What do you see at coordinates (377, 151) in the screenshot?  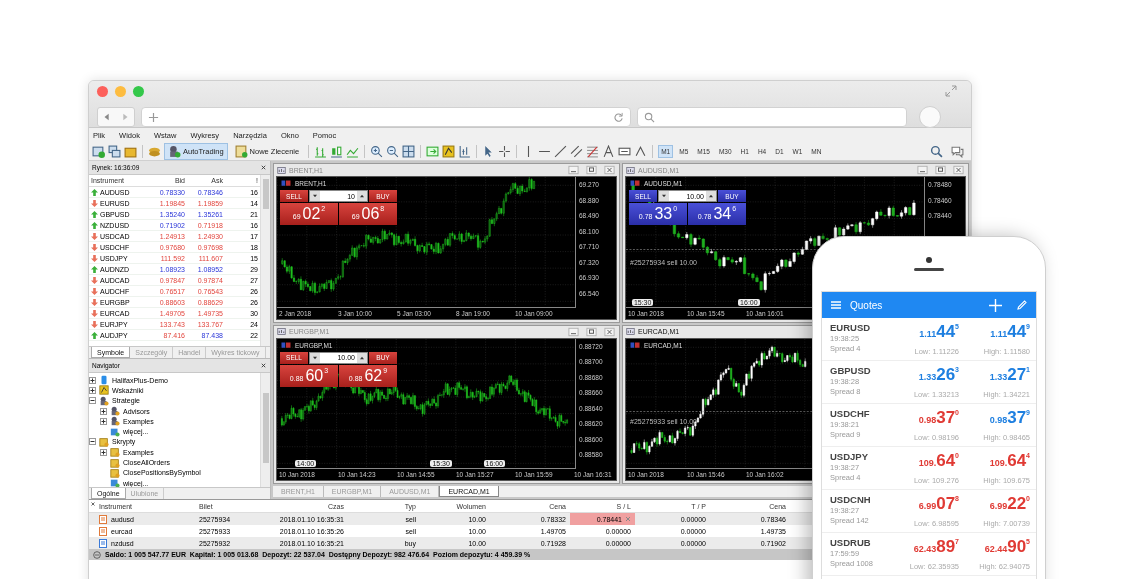 I see `zoom-in-icon` at bounding box center [377, 151].